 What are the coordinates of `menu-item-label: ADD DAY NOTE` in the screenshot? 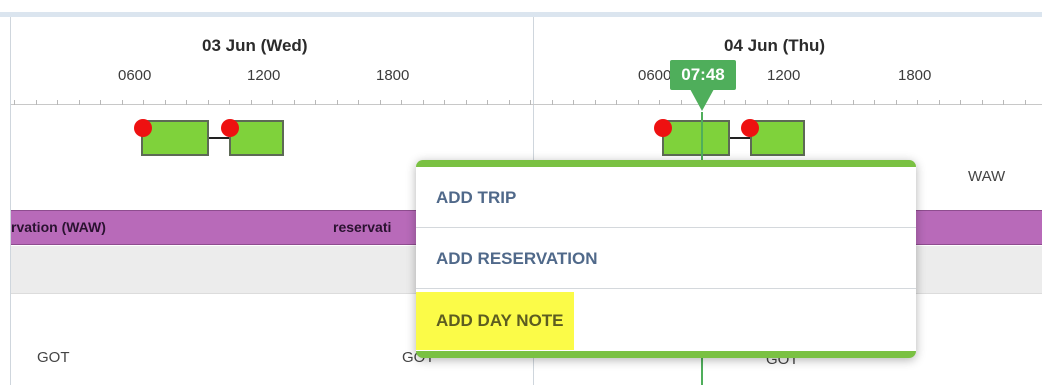 It's located at (495, 321).